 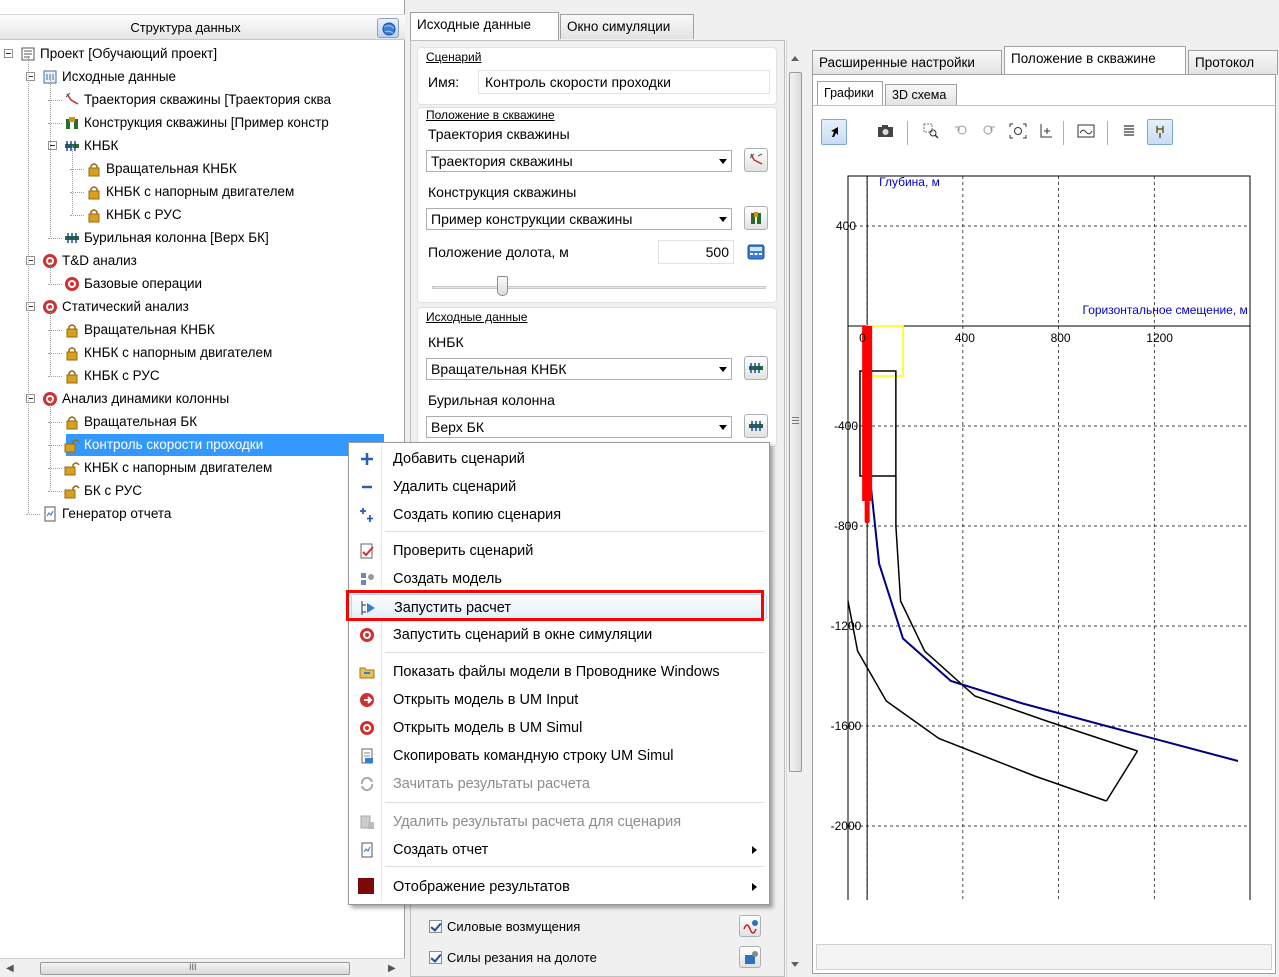 What do you see at coordinates (125, 306) in the screenshot?
I see `tree-item-label: Статический анализ` at bounding box center [125, 306].